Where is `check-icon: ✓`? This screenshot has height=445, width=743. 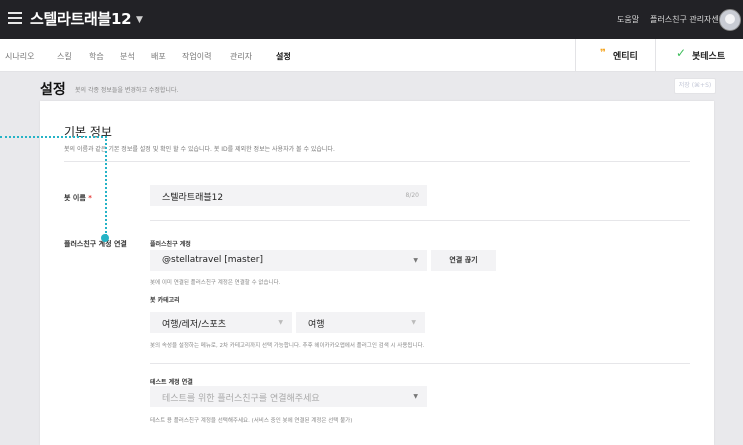
check-icon: ✓ is located at coordinates (681, 53).